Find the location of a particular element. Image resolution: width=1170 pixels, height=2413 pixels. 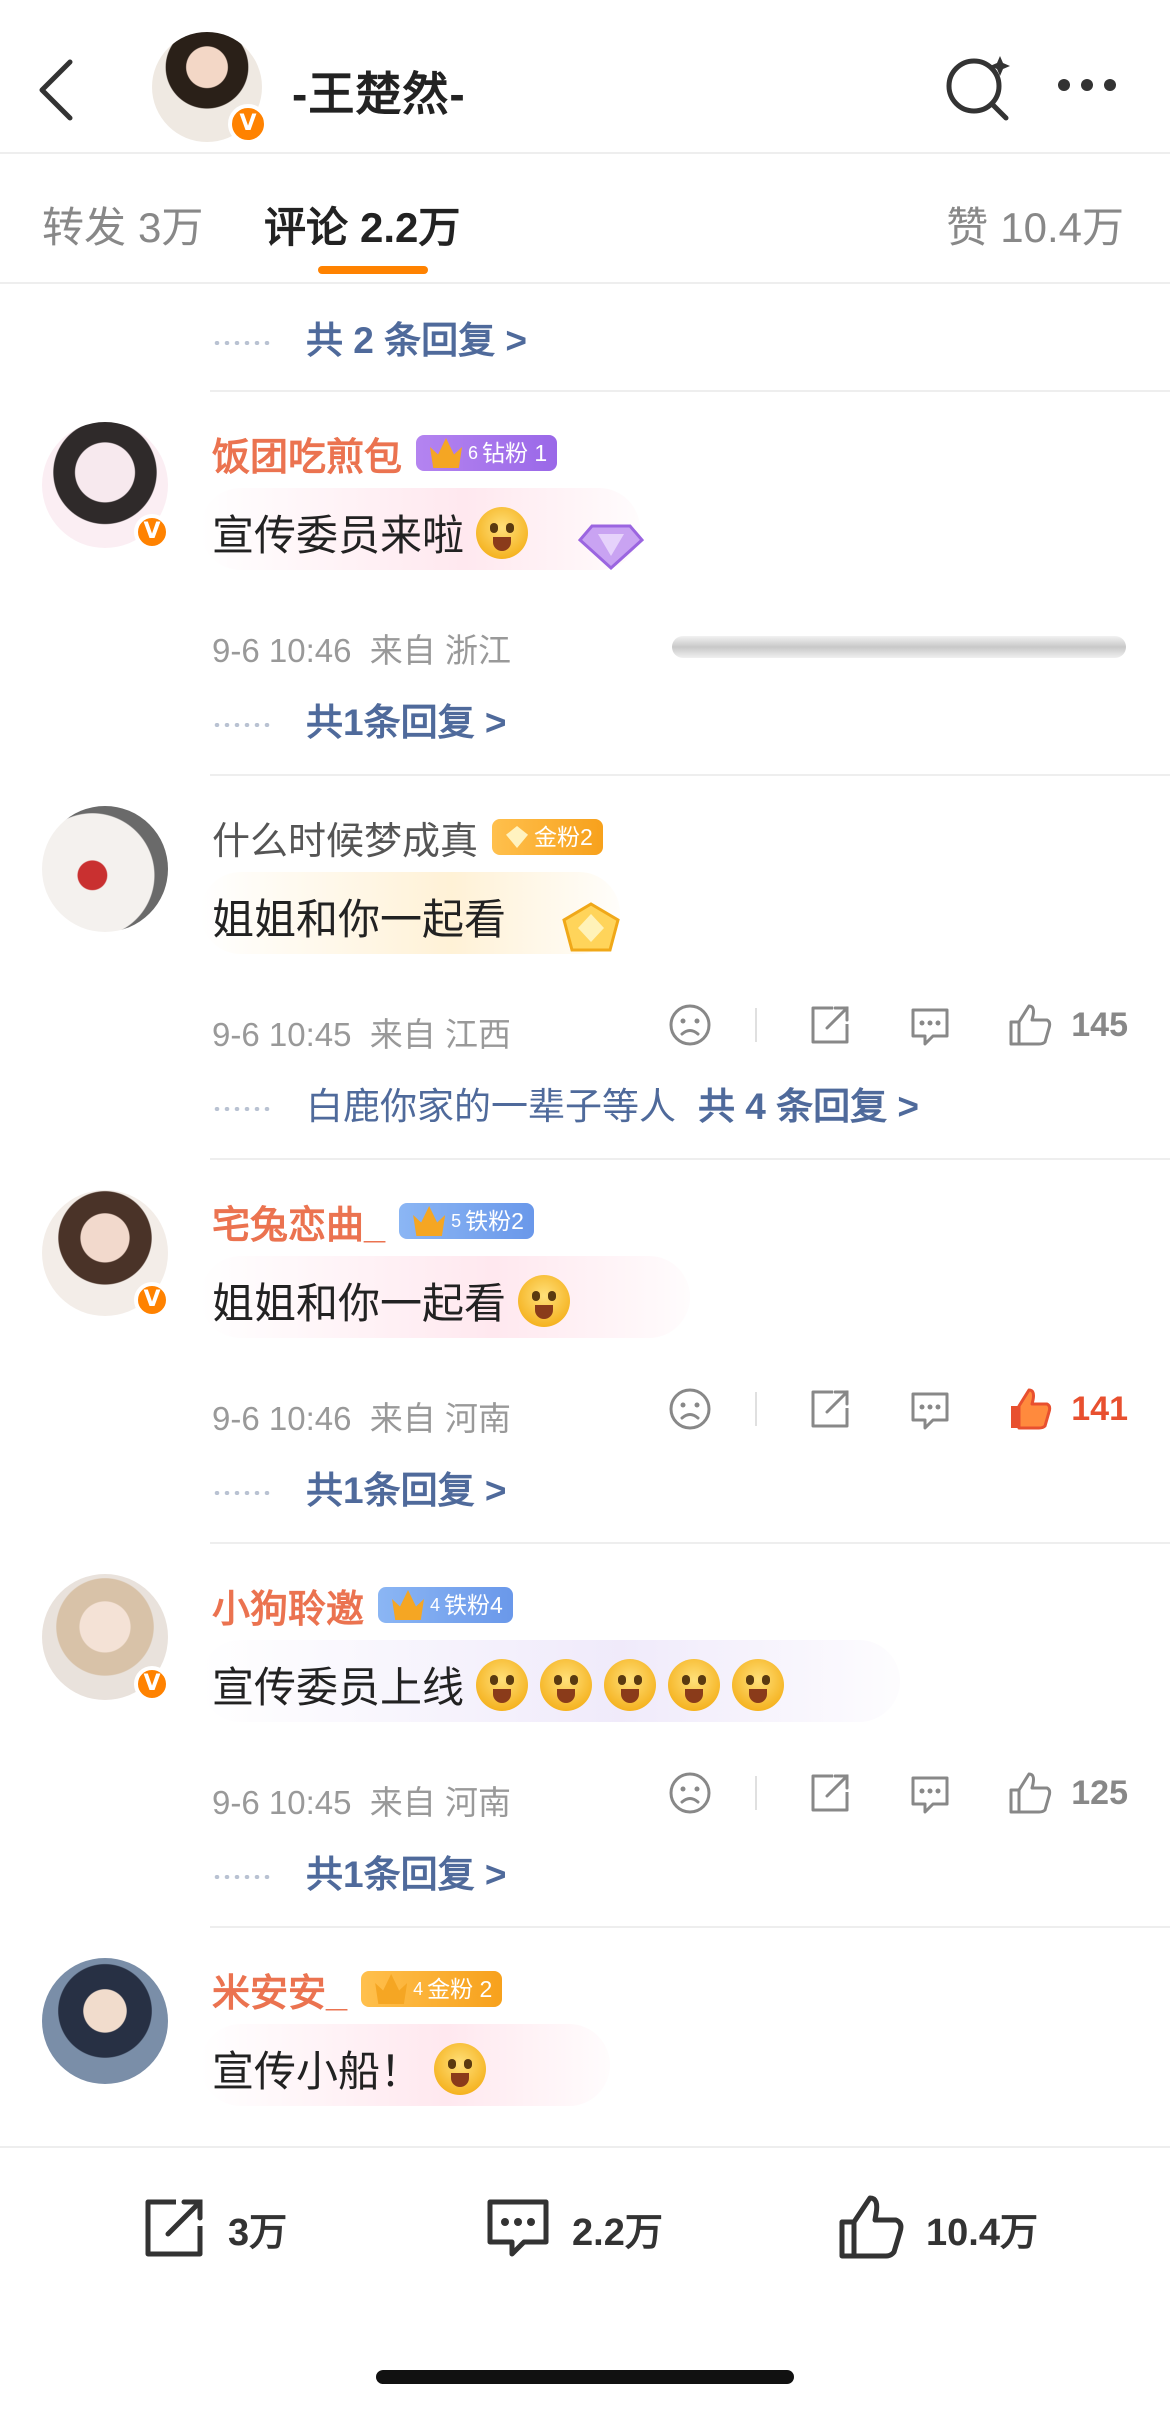

home-indicator is located at coordinates (585, 2377).